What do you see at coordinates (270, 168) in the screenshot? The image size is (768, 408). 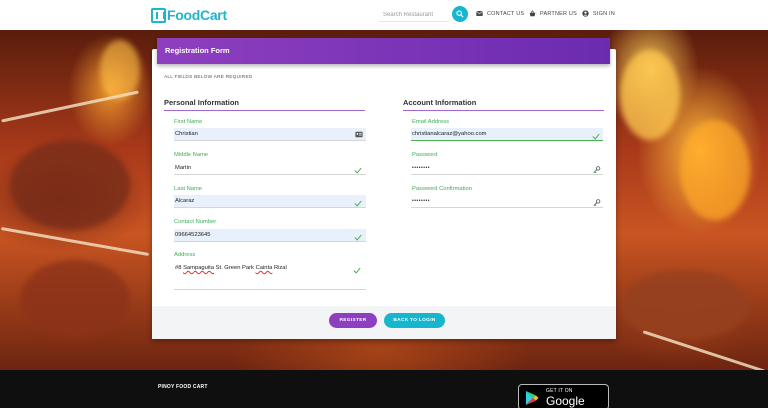 I see `middle-name-field: Martin` at bounding box center [270, 168].